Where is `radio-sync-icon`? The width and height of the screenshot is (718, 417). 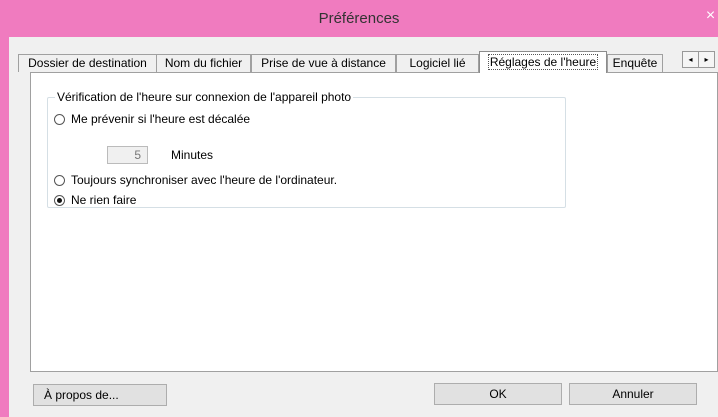
radio-sync-icon is located at coordinates (59, 180).